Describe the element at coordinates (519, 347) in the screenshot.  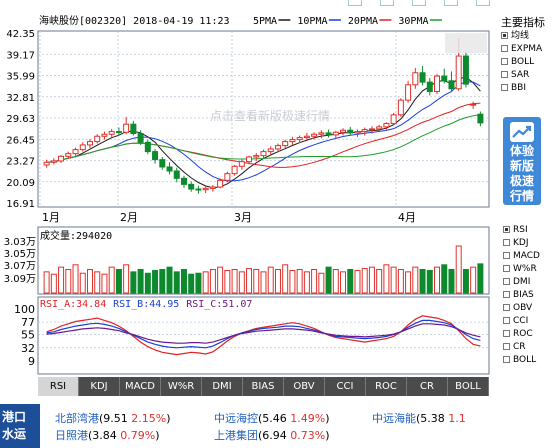
I see `option-label: CR` at that location.